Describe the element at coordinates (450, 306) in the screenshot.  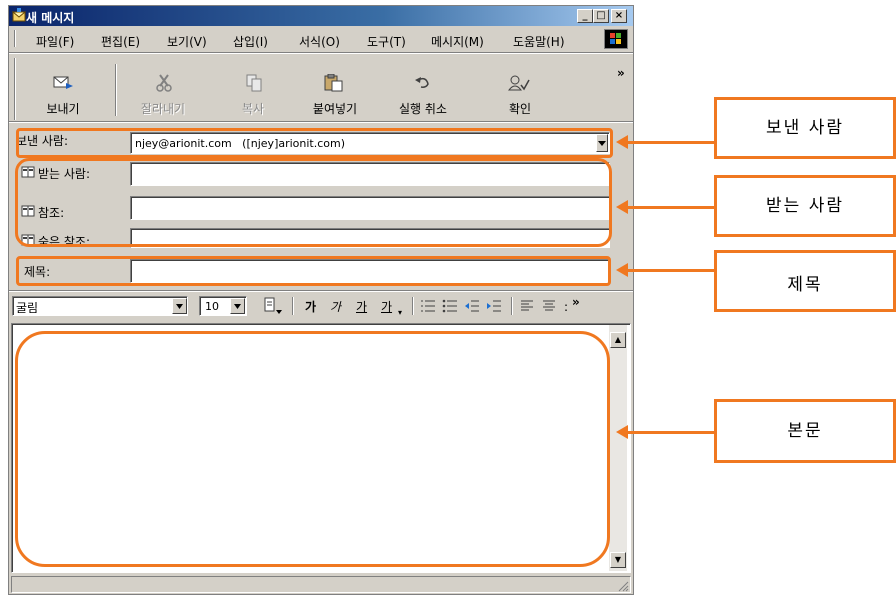
I see `bullet-list-icon` at that location.